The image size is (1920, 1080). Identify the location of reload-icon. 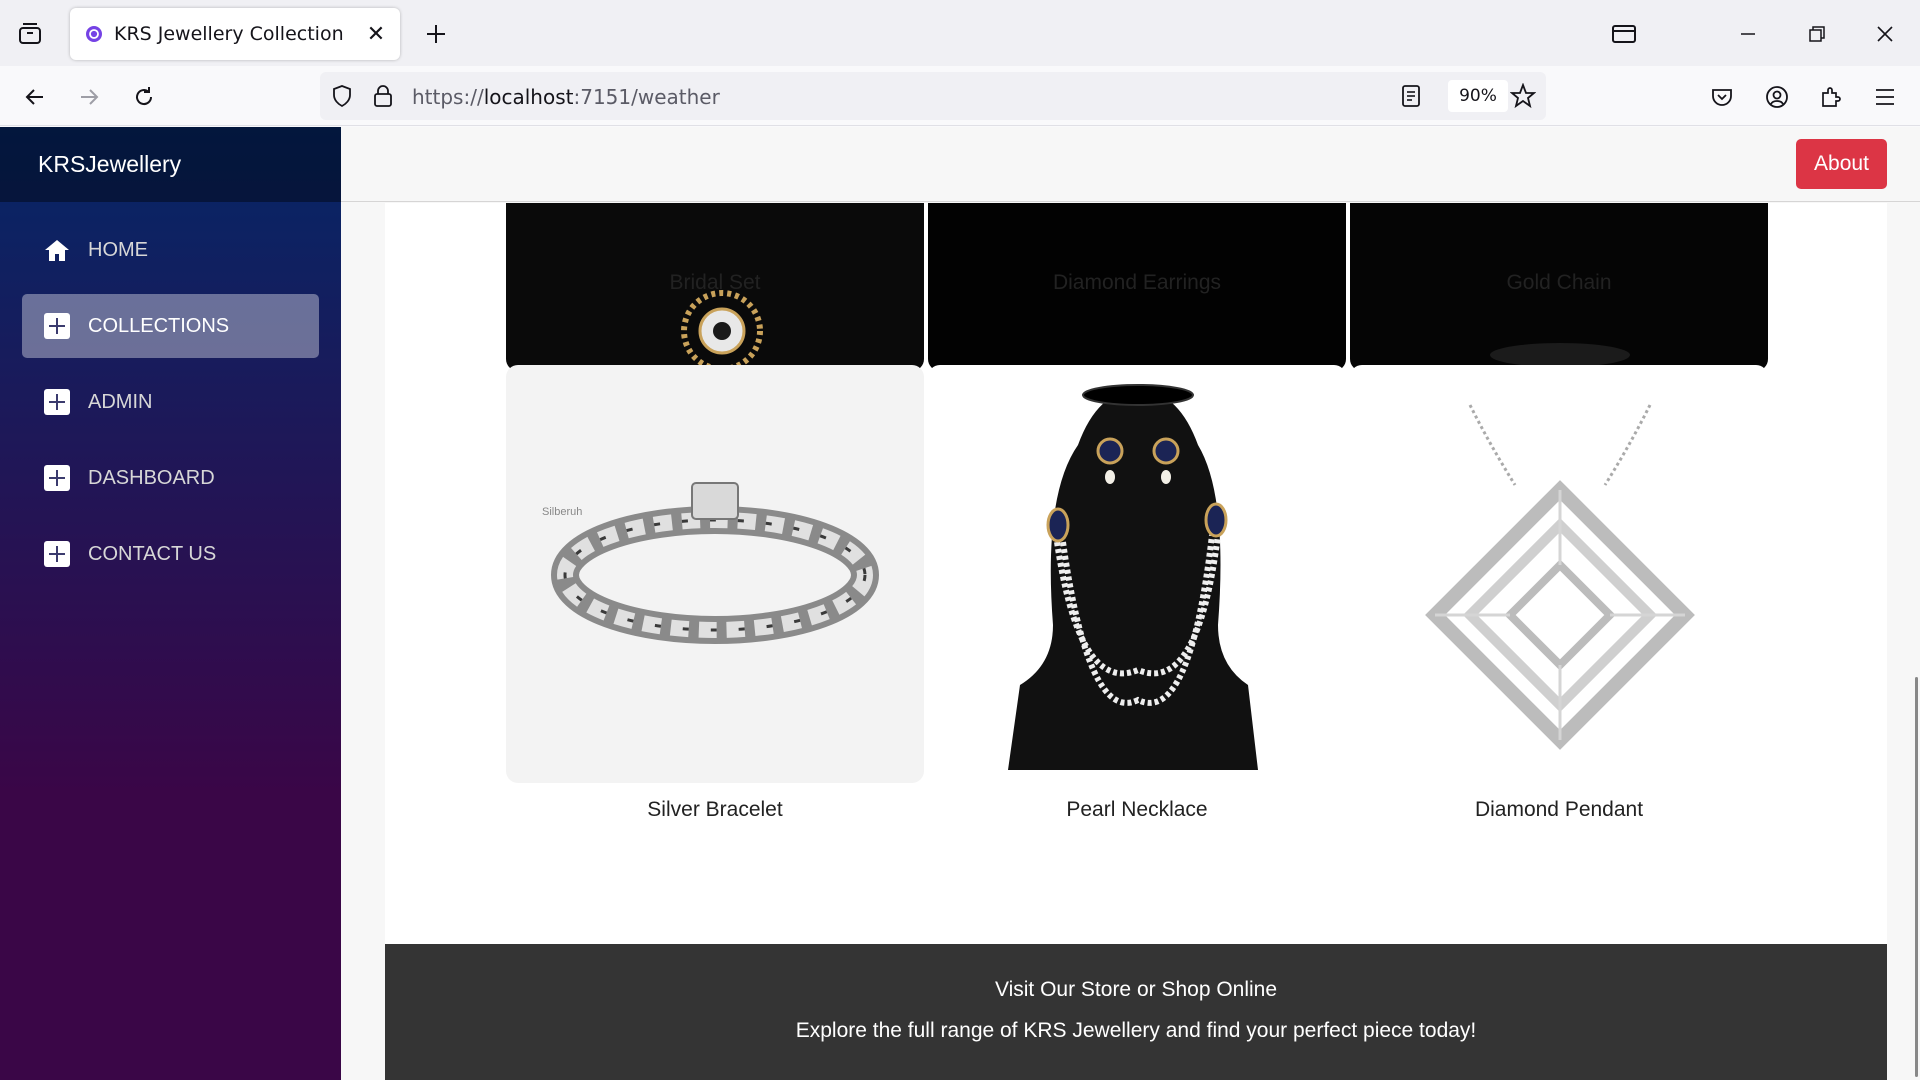
(144, 97).